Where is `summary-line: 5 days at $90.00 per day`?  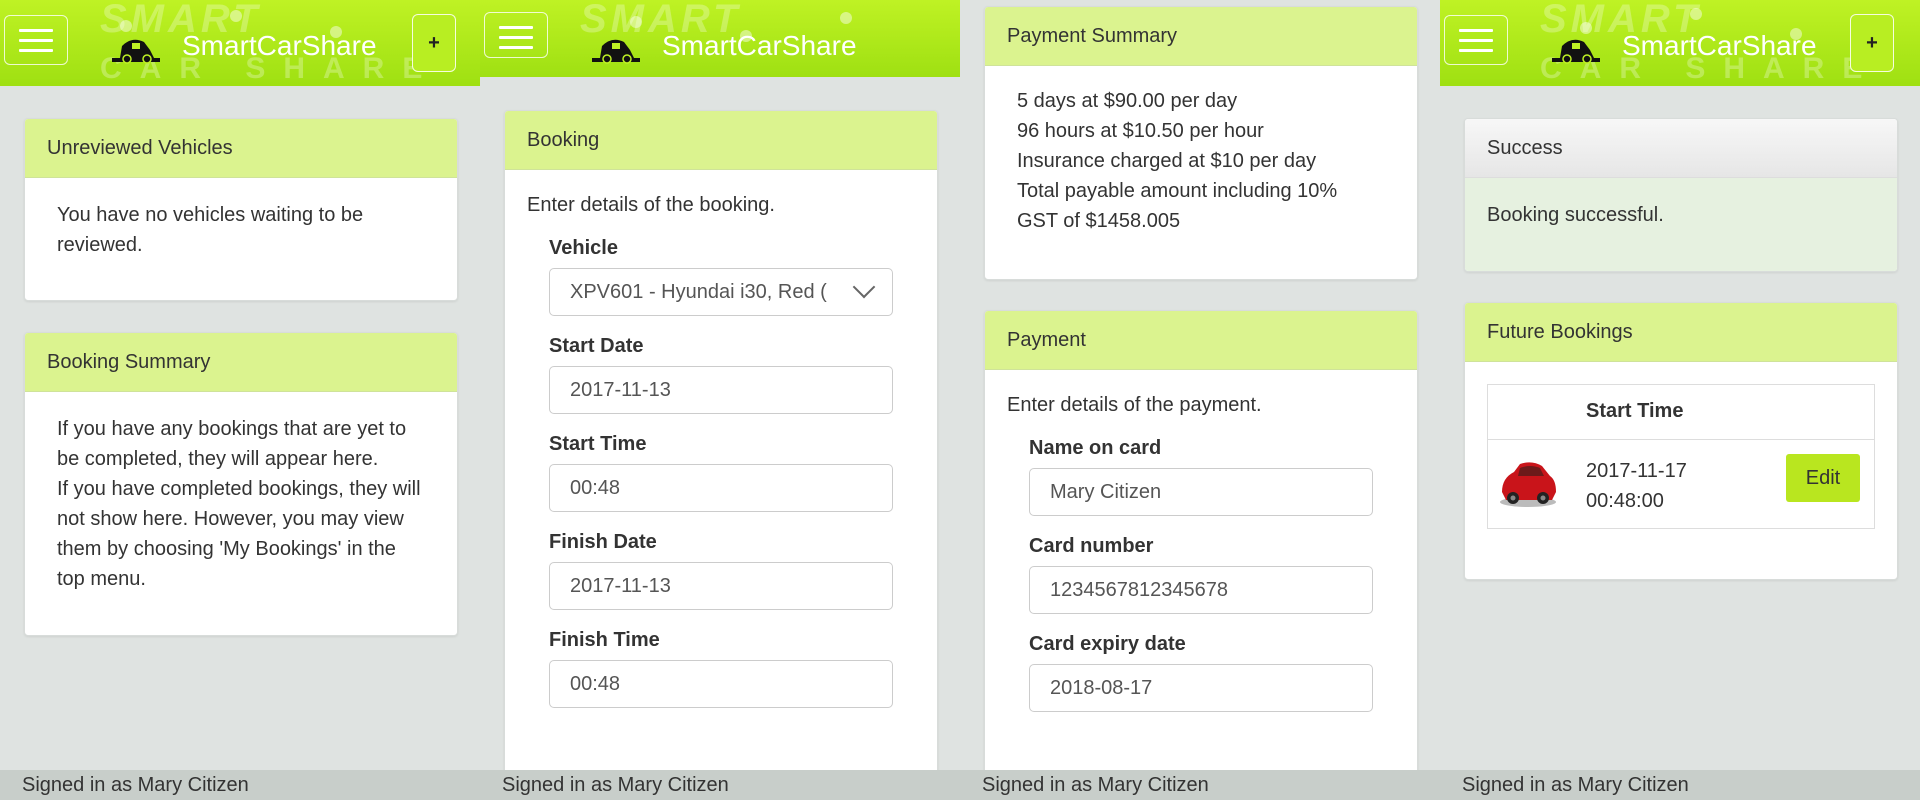
summary-line: 5 days at $90.00 per day is located at coordinates (1127, 101).